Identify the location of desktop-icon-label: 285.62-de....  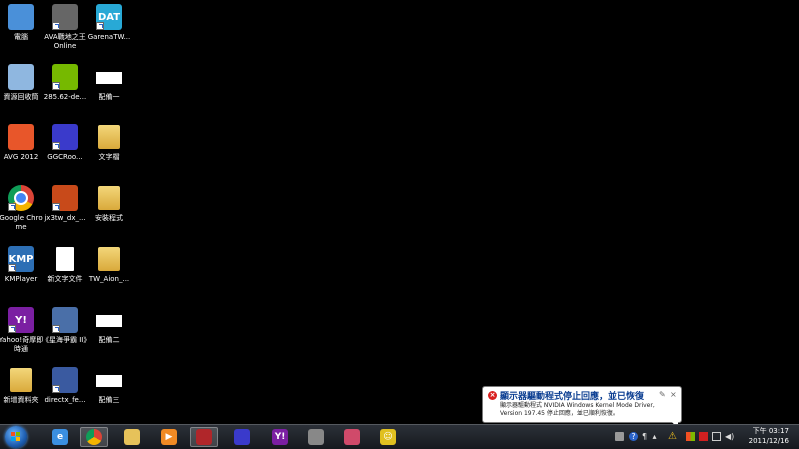
(65, 97).